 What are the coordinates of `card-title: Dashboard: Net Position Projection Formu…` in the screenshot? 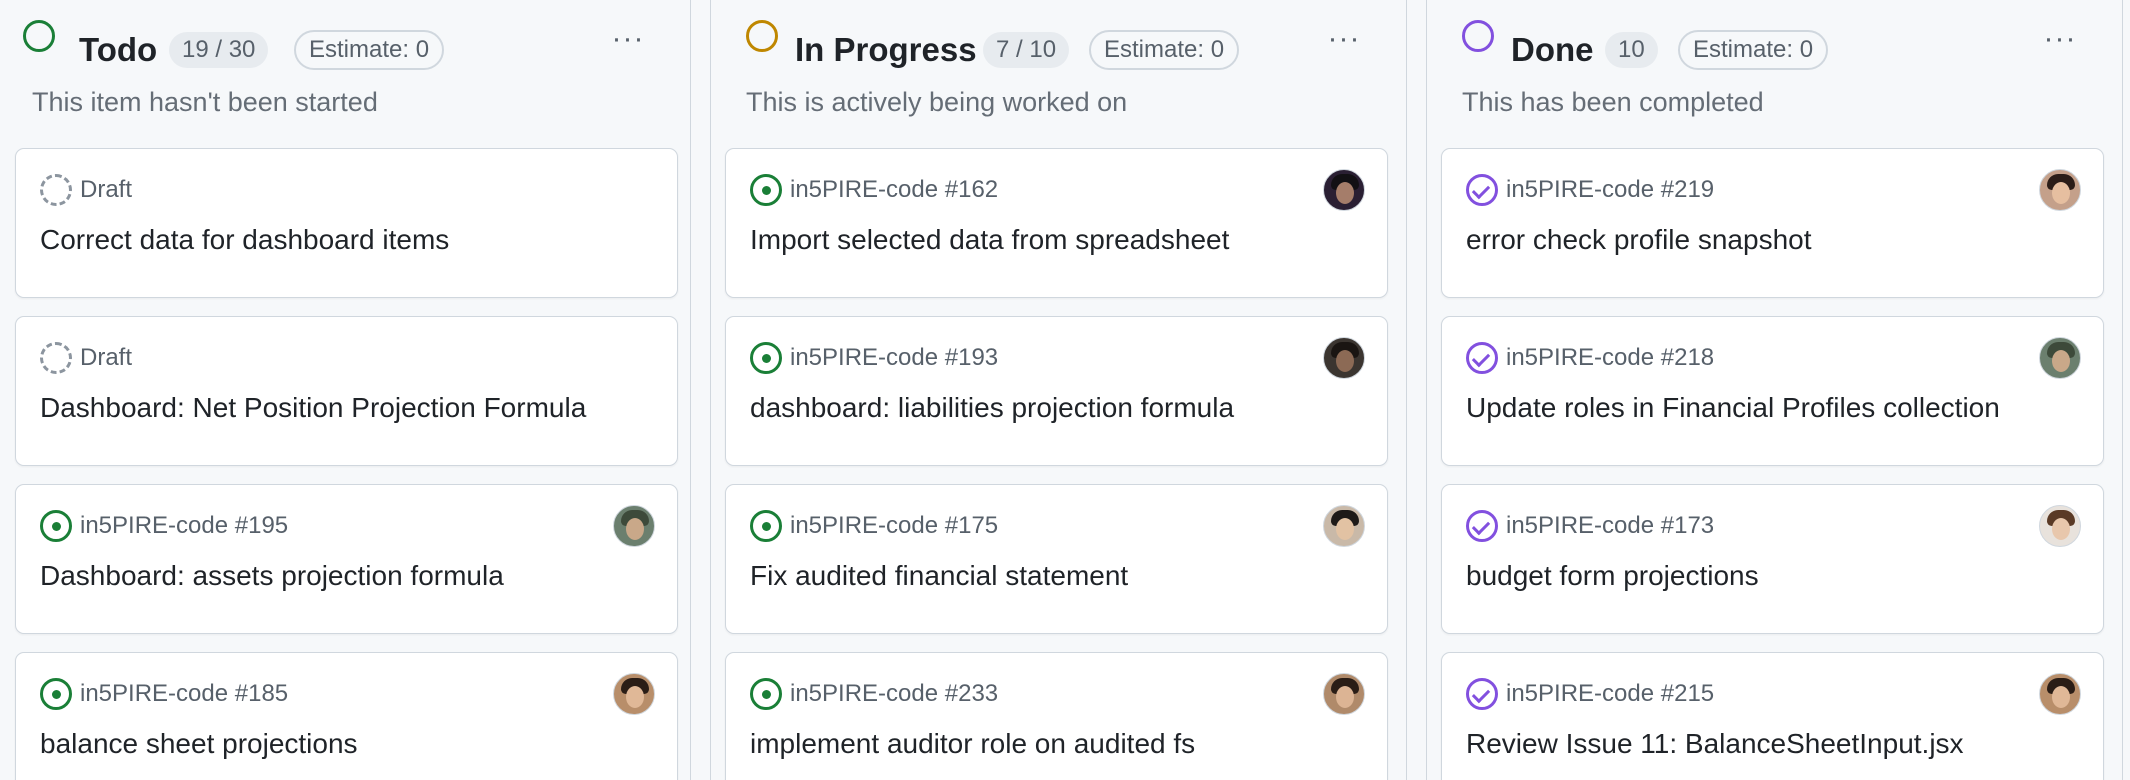 It's located at (313, 408).